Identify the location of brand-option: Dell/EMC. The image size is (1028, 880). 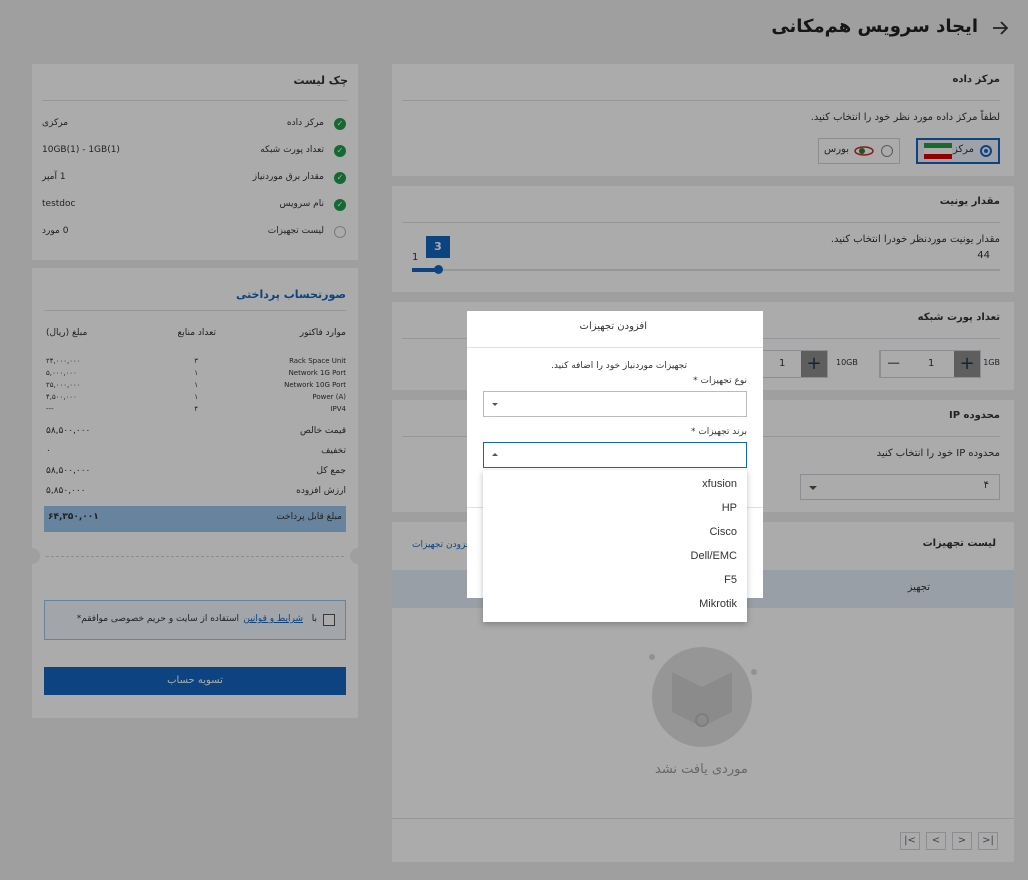
(714, 556).